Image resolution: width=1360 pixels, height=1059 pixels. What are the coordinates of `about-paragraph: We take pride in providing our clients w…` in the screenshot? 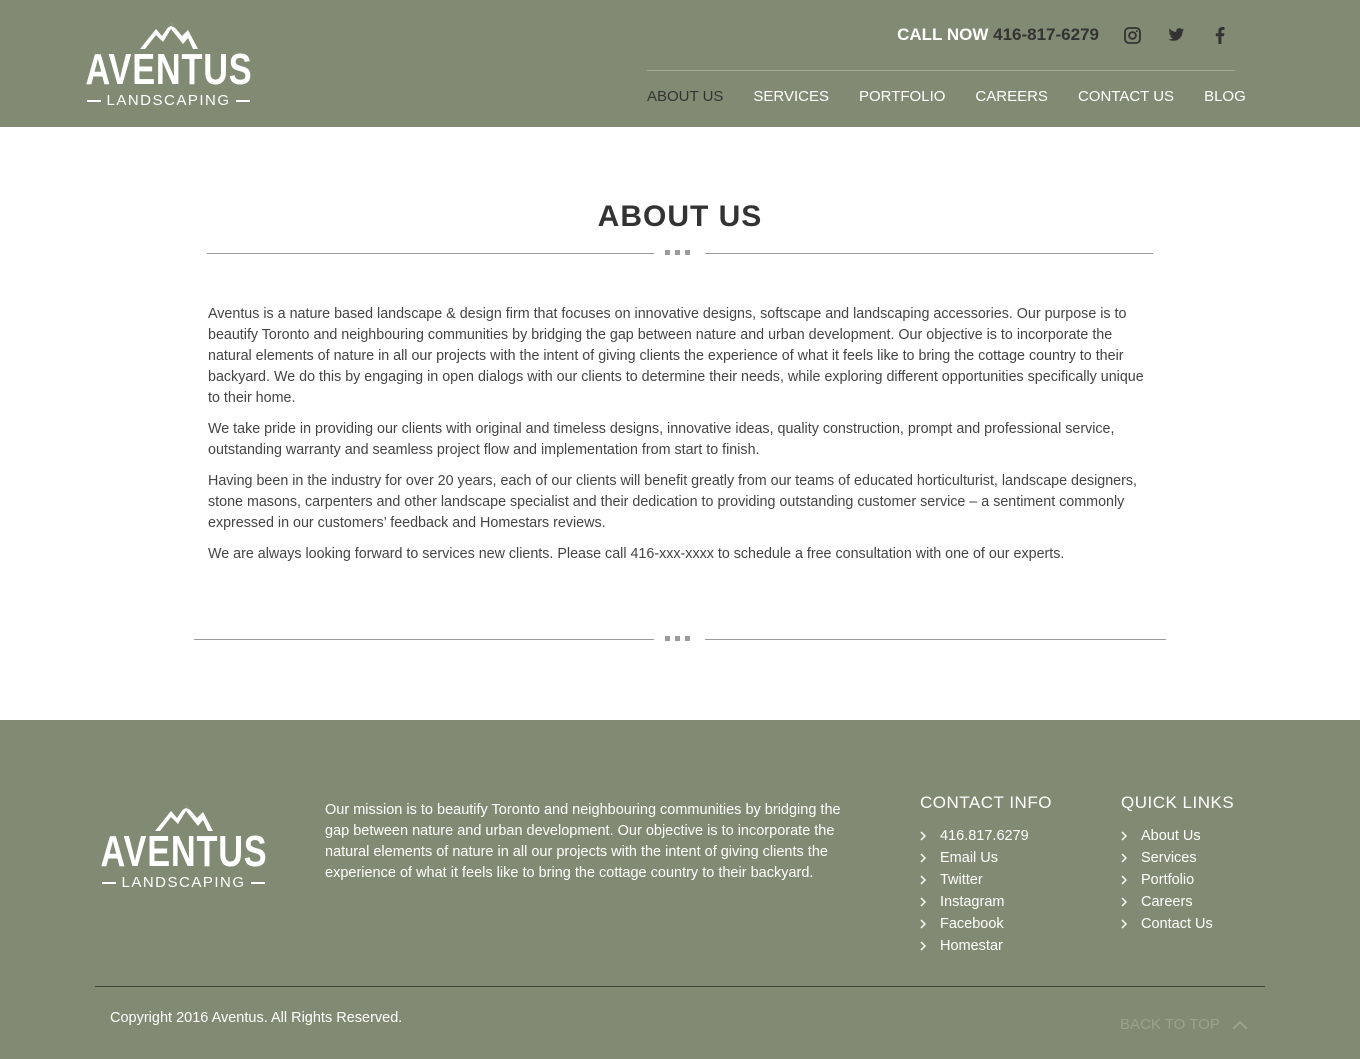 It's located at (661, 439).